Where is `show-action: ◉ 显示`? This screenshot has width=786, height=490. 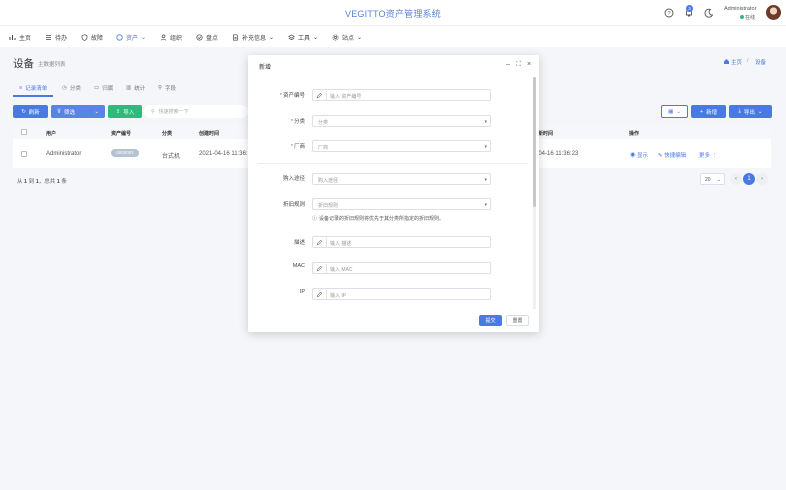 show-action: ◉ 显示 is located at coordinates (639, 155).